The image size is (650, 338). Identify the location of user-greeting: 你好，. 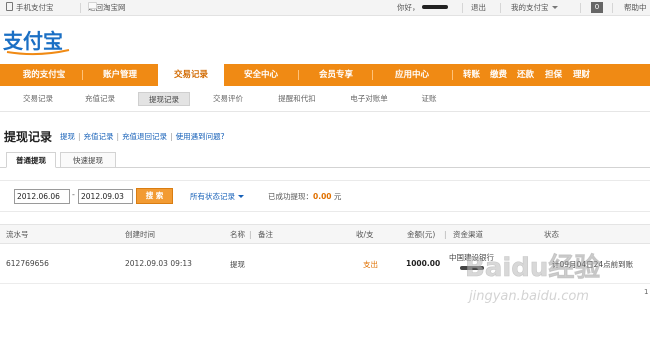
(422, 8).